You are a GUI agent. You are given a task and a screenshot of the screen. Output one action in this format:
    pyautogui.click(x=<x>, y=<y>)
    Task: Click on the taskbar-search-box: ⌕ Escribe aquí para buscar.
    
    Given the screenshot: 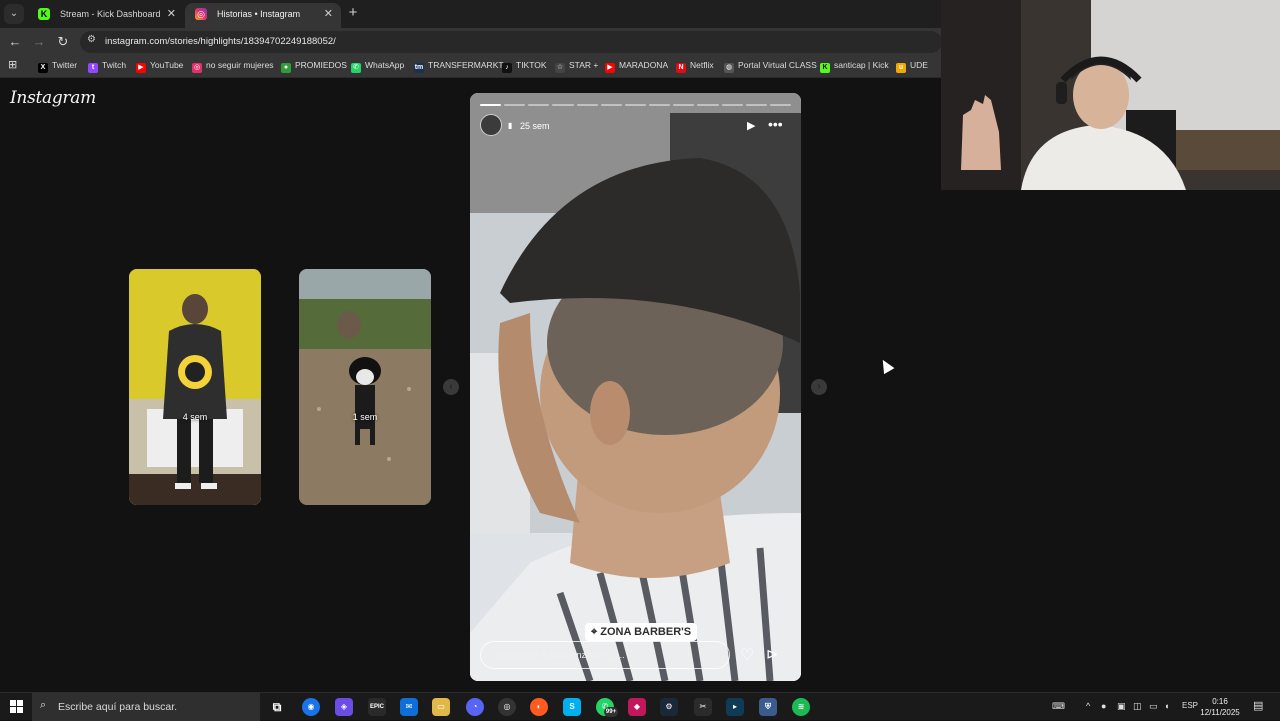 What is the action you would take?
    pyautogui.click(x=146, y=707)
    